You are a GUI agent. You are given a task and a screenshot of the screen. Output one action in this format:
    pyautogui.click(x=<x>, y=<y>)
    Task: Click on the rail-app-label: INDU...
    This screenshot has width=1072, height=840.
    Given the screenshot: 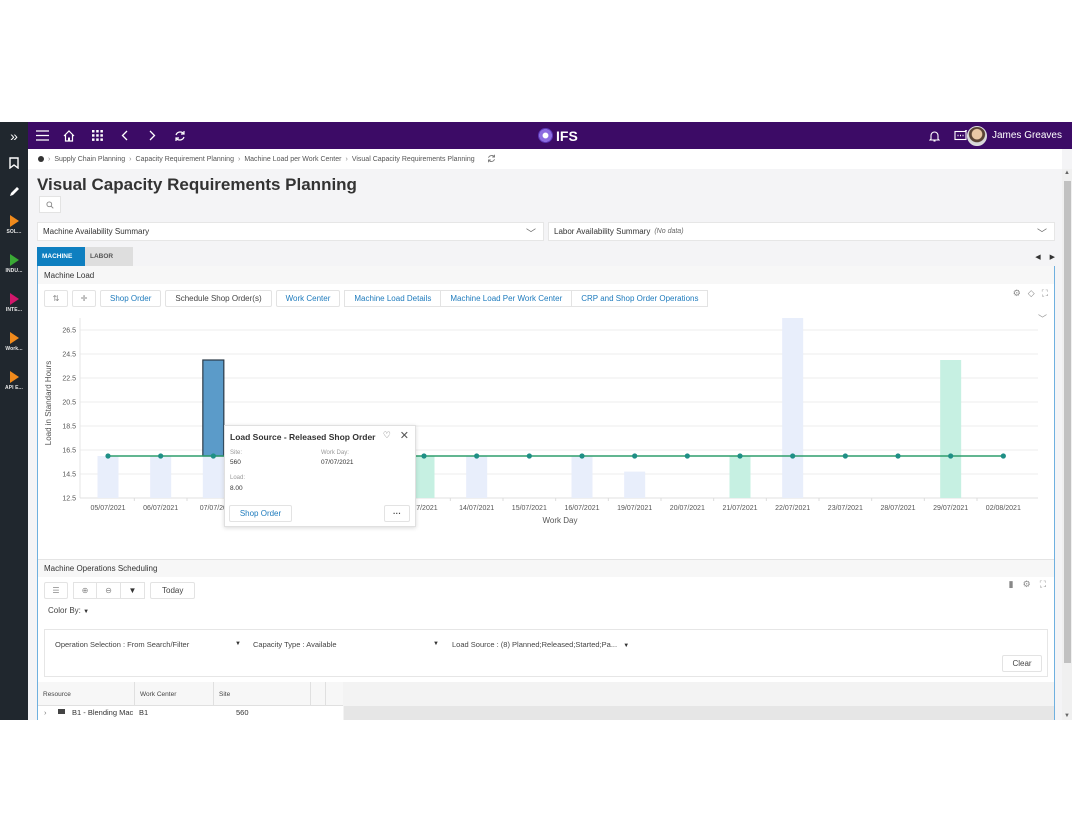 What is the action you would take?
    pyautogui.click(x=14, y=270)
    